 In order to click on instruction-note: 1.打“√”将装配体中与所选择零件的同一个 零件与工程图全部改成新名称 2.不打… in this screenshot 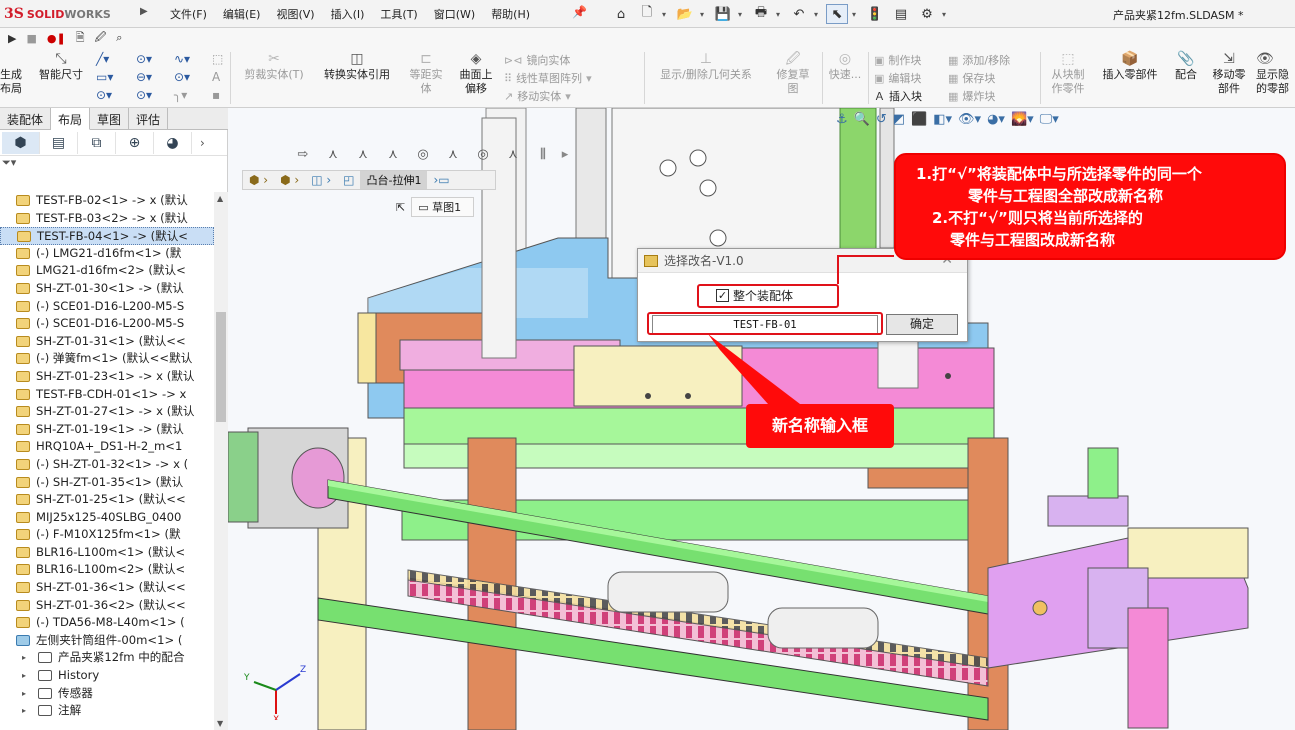, I will do `click(1090, 206)`.